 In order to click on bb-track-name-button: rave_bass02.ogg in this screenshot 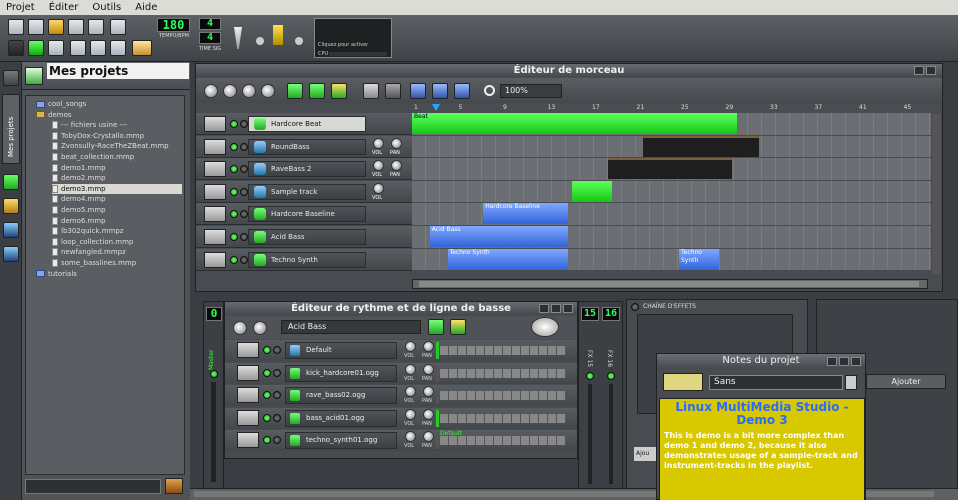, I will do `click(341, 395)`.